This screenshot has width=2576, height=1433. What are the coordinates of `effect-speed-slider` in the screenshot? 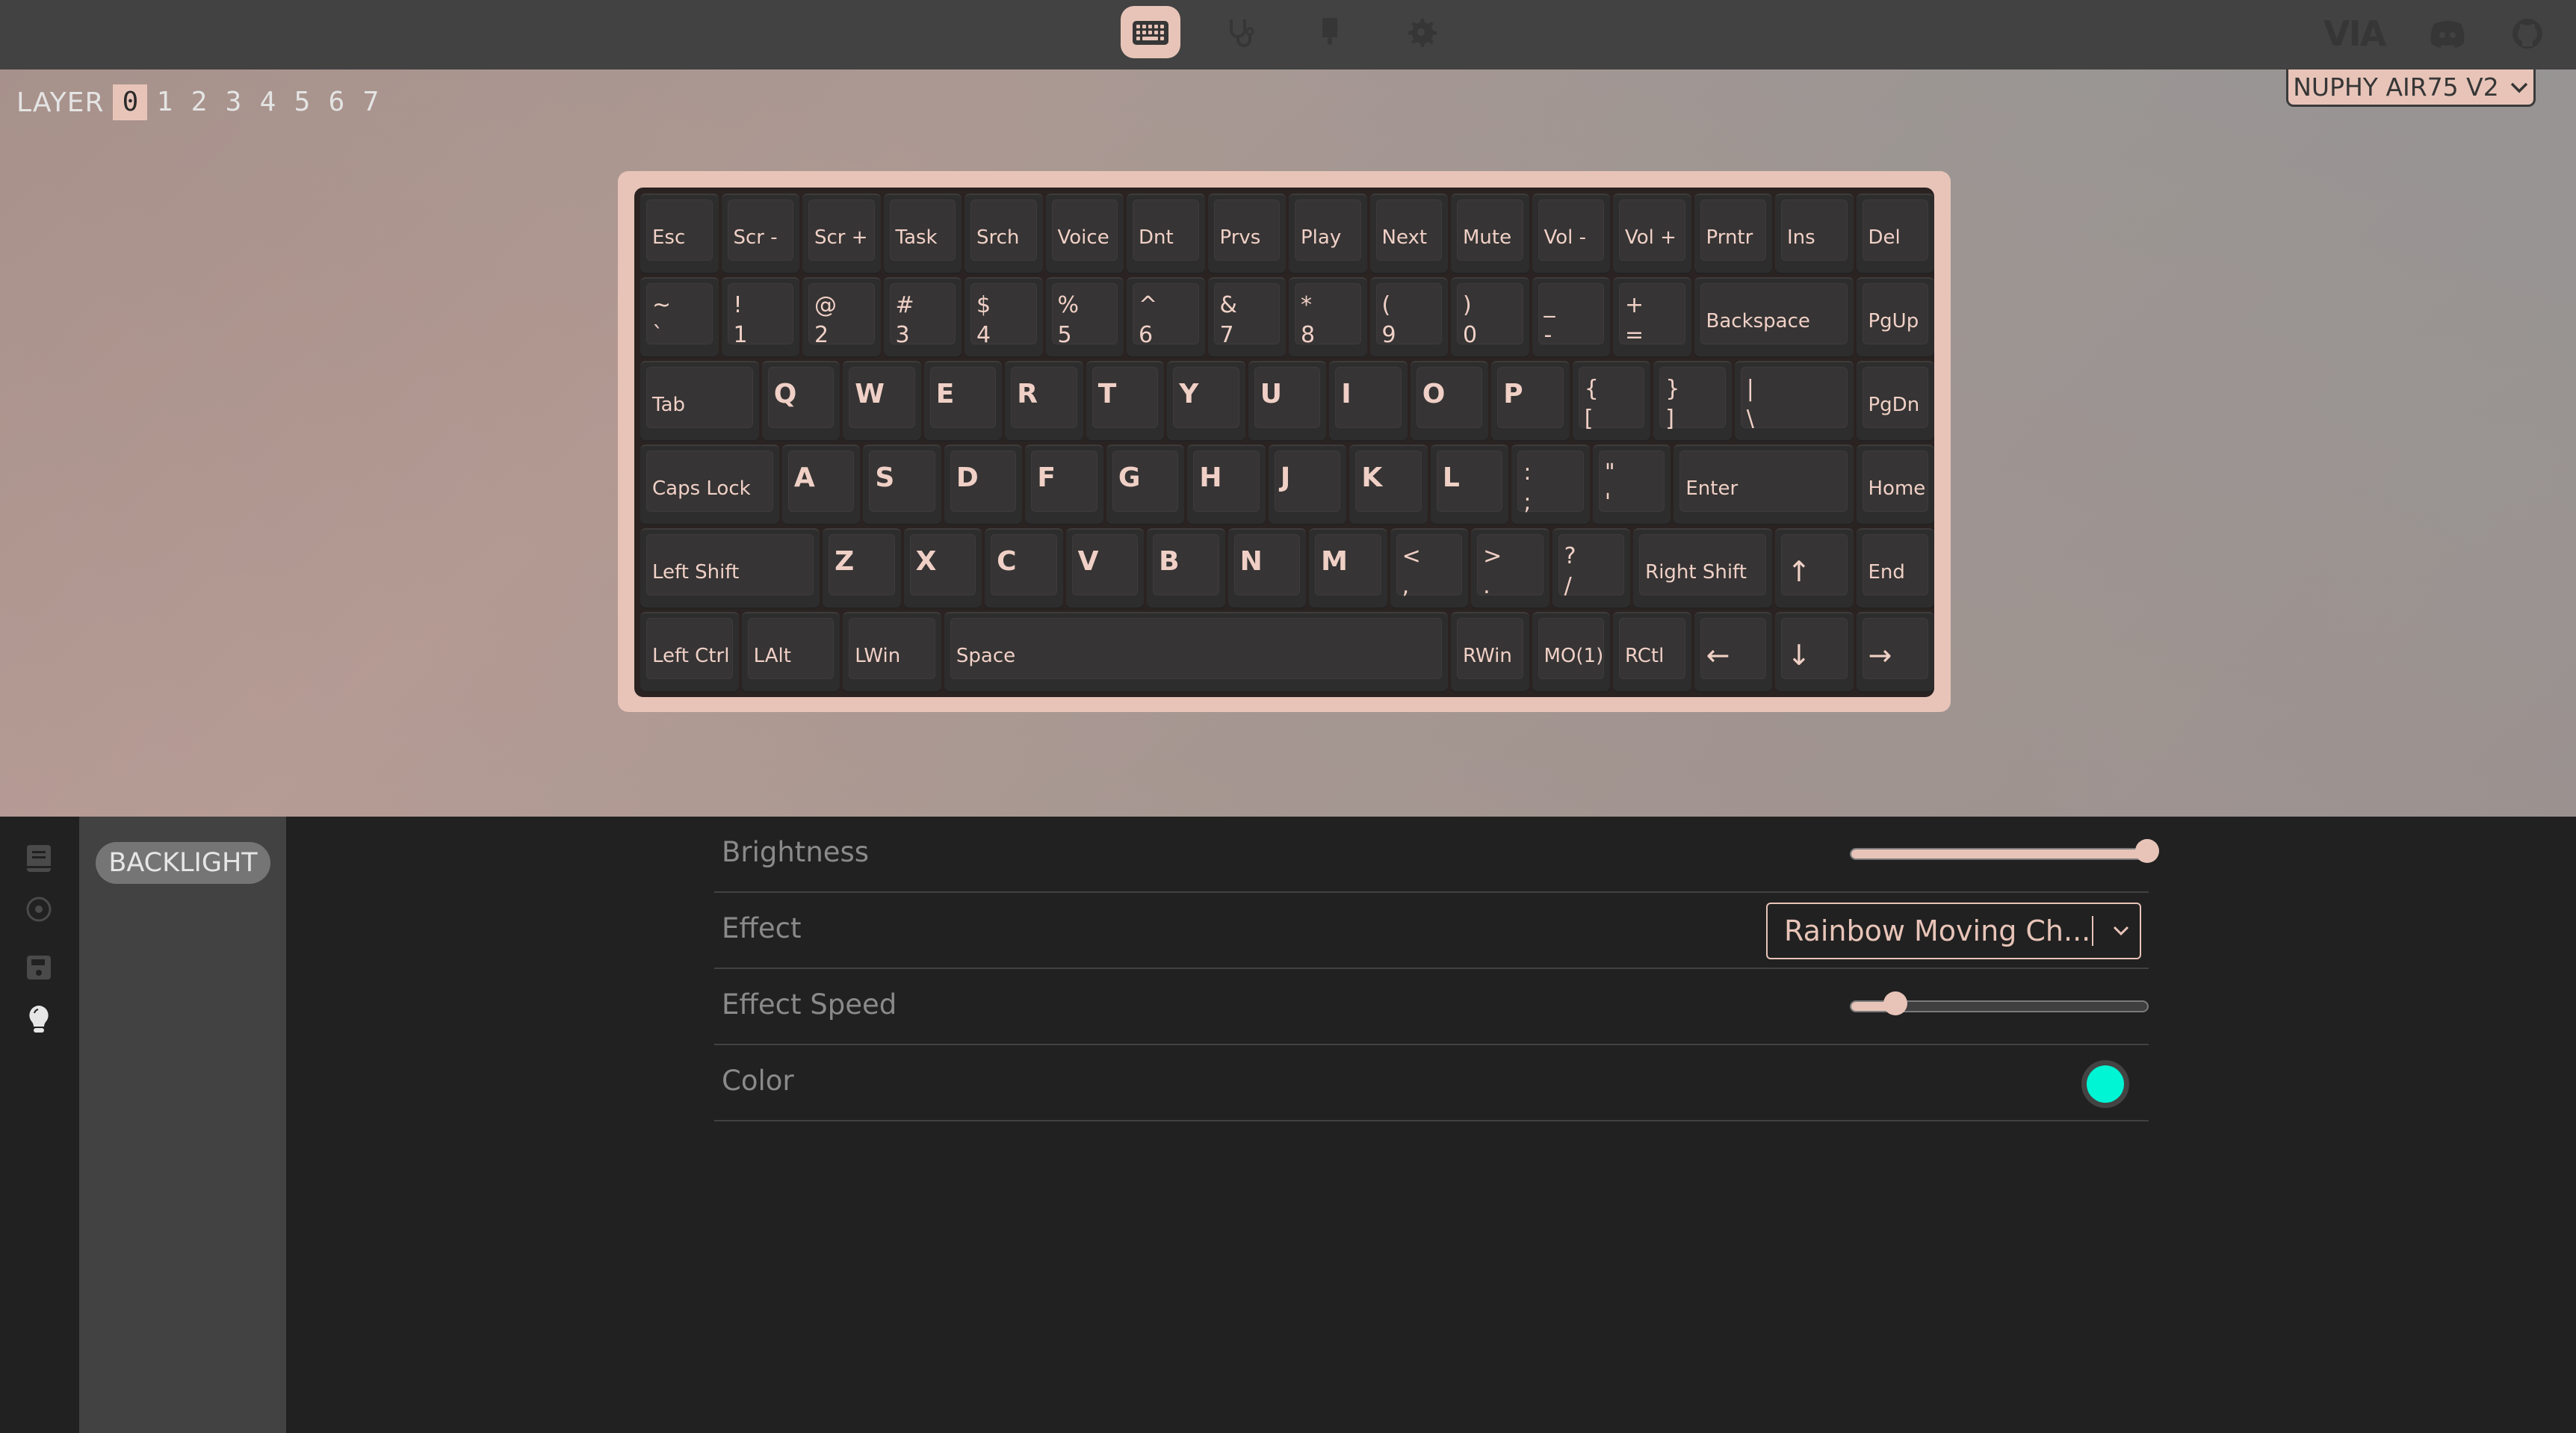 It's located at (1999, 1003).